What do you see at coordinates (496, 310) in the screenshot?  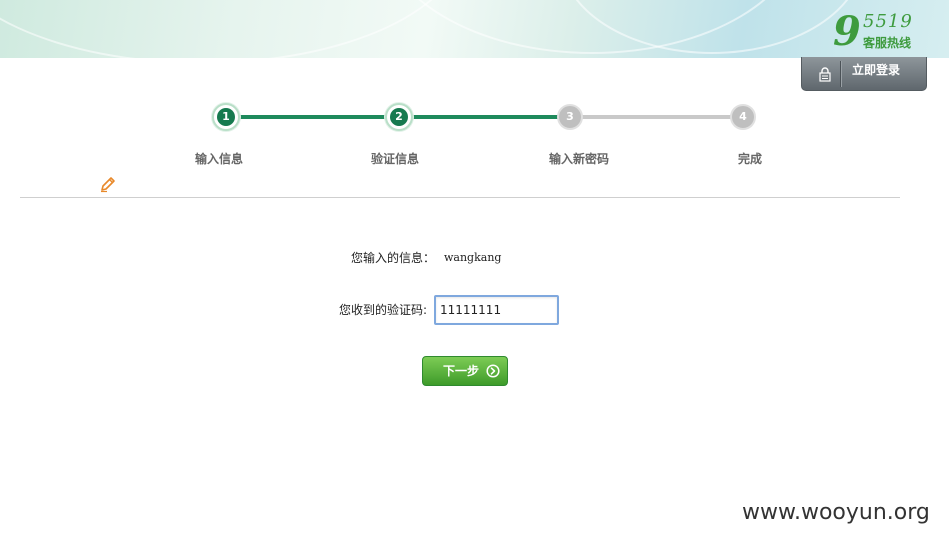 I see `verification-code-input` at bounding box center [496, 310].